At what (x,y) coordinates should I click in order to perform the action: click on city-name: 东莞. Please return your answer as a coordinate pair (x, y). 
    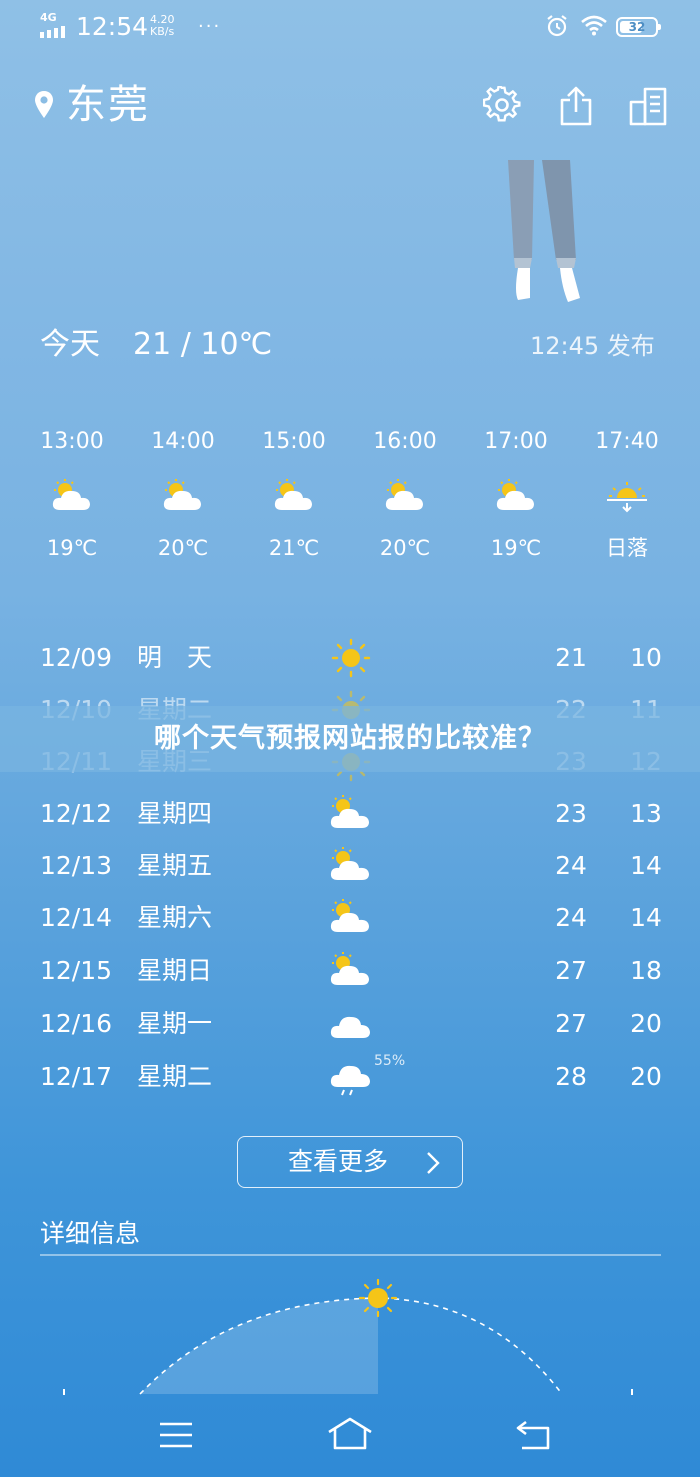
    Looking at the image, I should click on (108, 105).